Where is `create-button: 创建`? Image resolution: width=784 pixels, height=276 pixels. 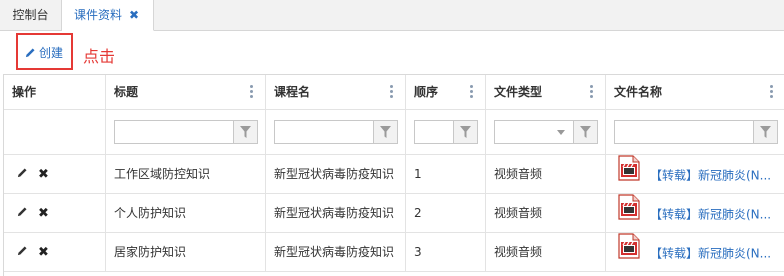
create-button: 创建 is located at coordinates (44, 52).